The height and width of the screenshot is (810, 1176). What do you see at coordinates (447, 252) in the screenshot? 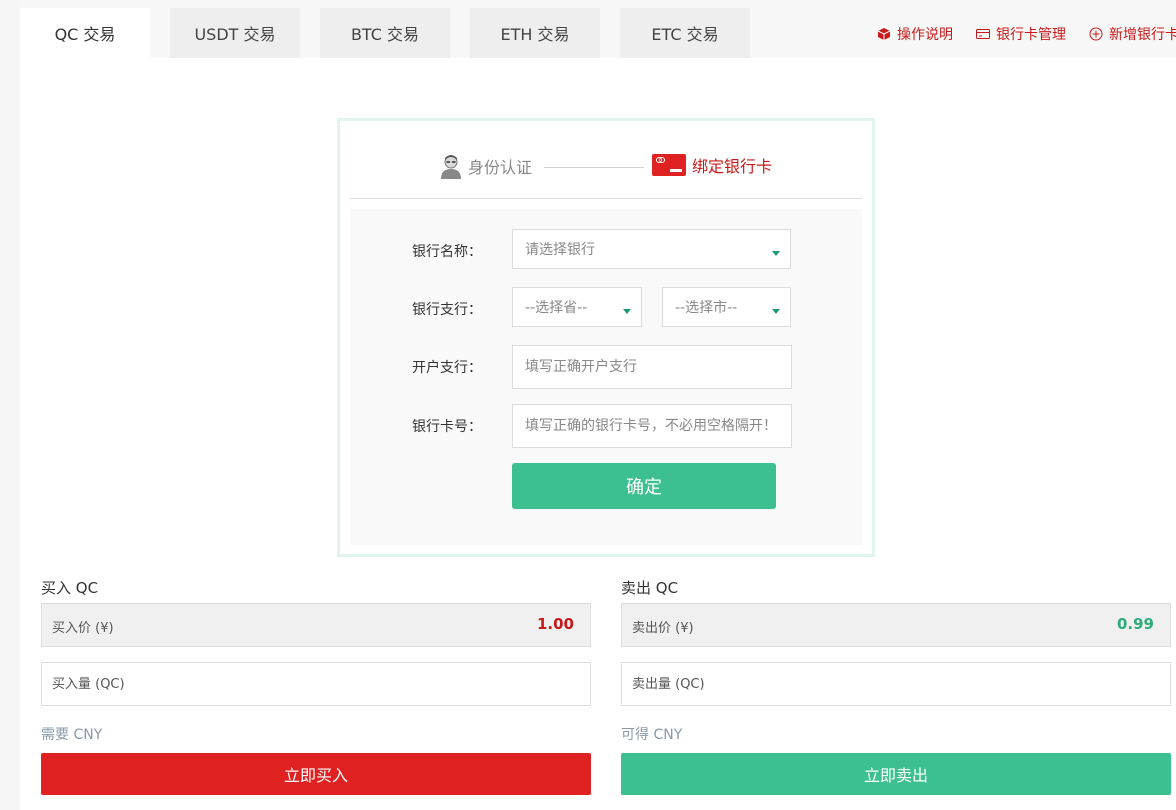
I see `bank-name-label: 银行名称：` at bounding box center [447, 252].